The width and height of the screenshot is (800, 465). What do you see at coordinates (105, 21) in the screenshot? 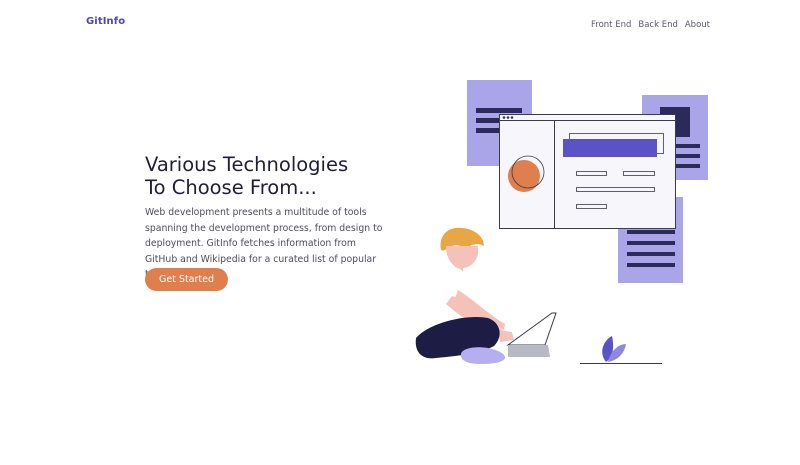
I see `brand-logo: GitInfo` at bounding box center [105, 21].